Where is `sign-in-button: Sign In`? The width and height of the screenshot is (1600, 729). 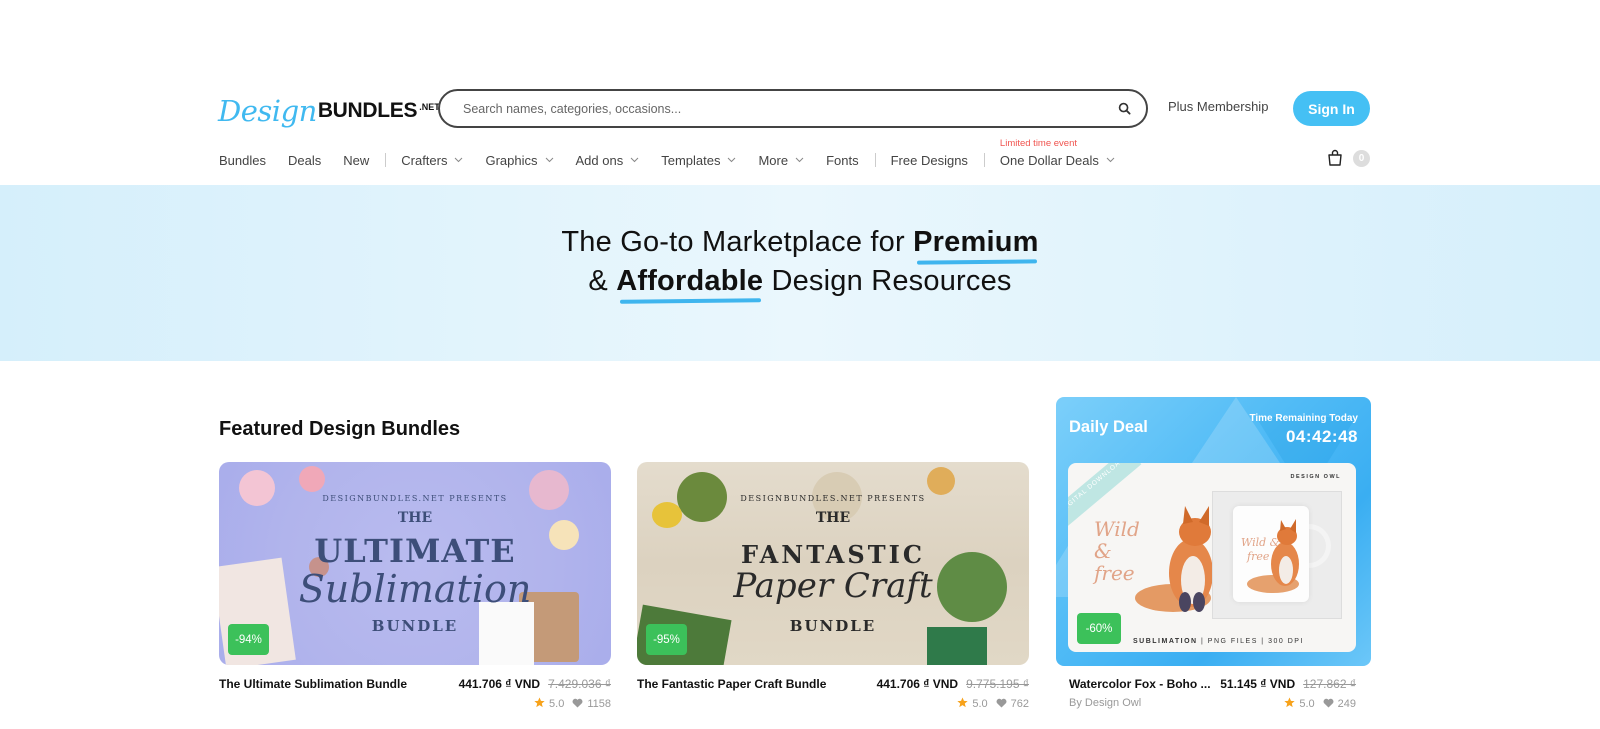
sign-in-button: Sign In is located at coordinates (1331, 108).